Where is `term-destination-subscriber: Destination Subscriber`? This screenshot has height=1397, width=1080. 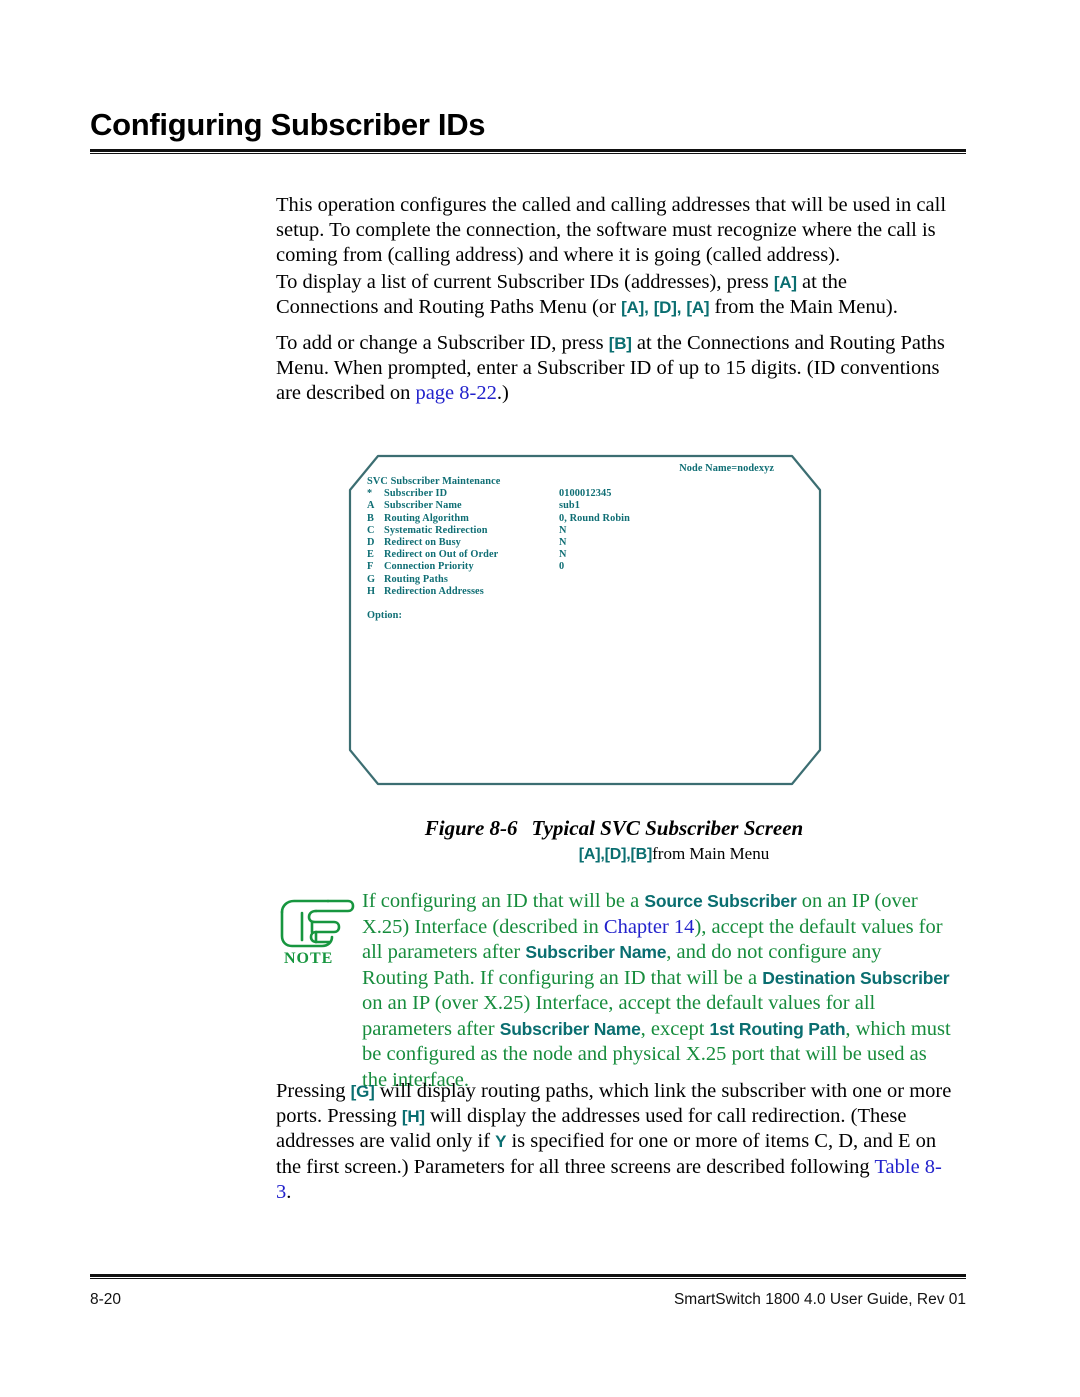 term-destination-subscriber: Destination Subscriber is located at coordinates (856, 977).